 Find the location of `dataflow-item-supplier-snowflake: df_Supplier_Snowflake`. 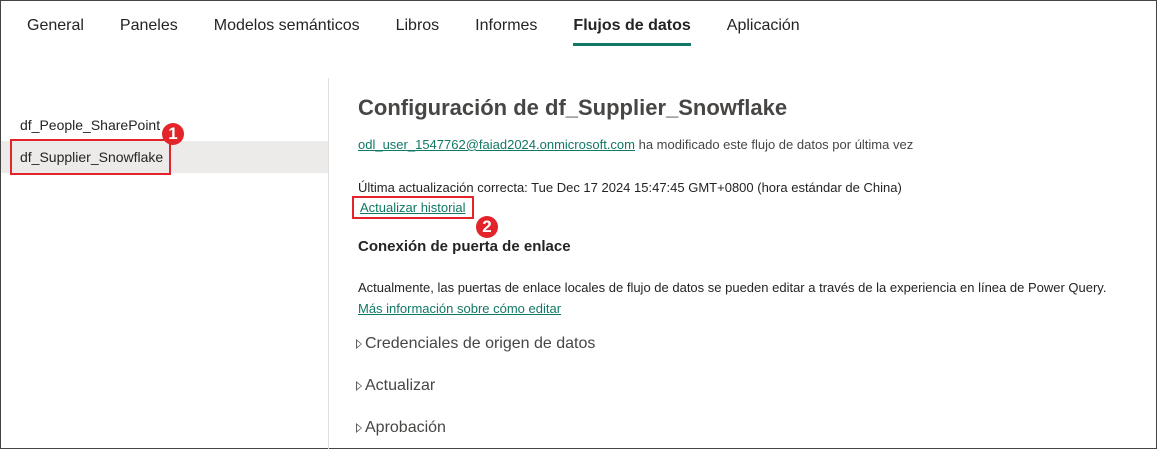

dataflow-item-supplier-snowflake: df_Supplier_Snowflake is located at coordinates (164, 157).